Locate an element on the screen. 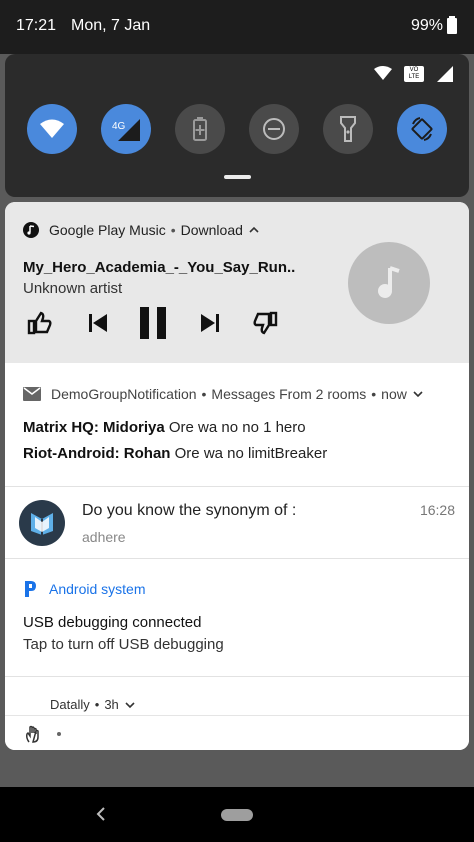 This screenshot has width=474, height=842. play-music-app-icon is located at coordinates (31, 230).